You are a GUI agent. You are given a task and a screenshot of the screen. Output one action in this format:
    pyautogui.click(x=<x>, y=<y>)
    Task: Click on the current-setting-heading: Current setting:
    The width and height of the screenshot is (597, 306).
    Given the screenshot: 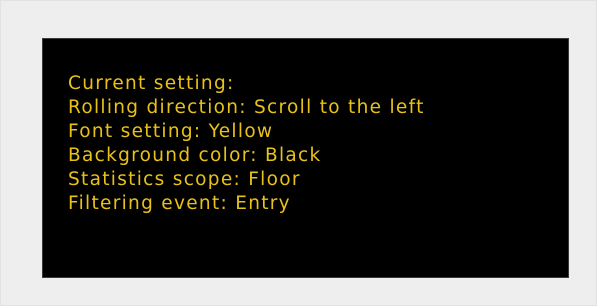 What is the action you would take?
    pyautogui.click(x=151, y=83)
    